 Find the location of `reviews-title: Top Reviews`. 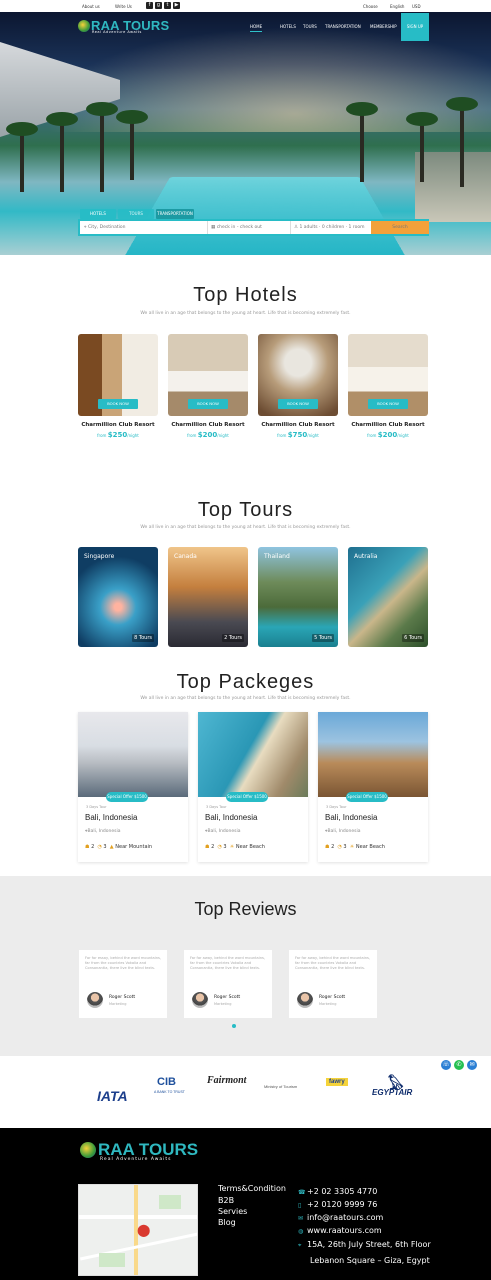

reviews-title: Top Reviews is located at coordinates (245, 909).